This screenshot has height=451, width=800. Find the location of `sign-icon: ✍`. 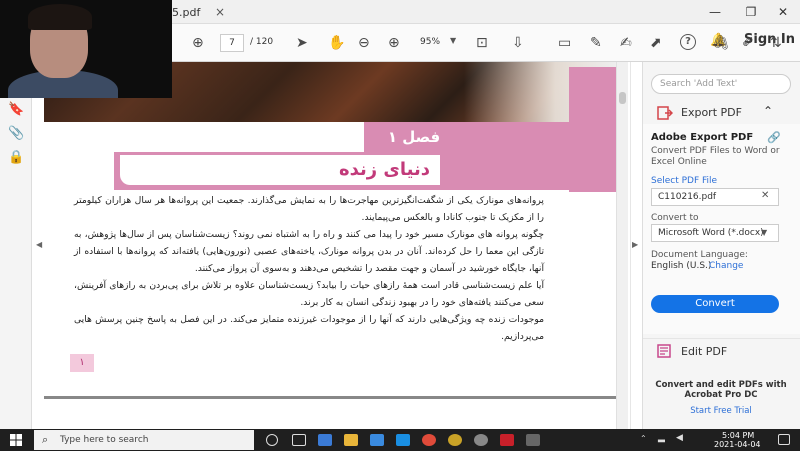

sign-icon: ✍ is located at coordinates (626, 43).